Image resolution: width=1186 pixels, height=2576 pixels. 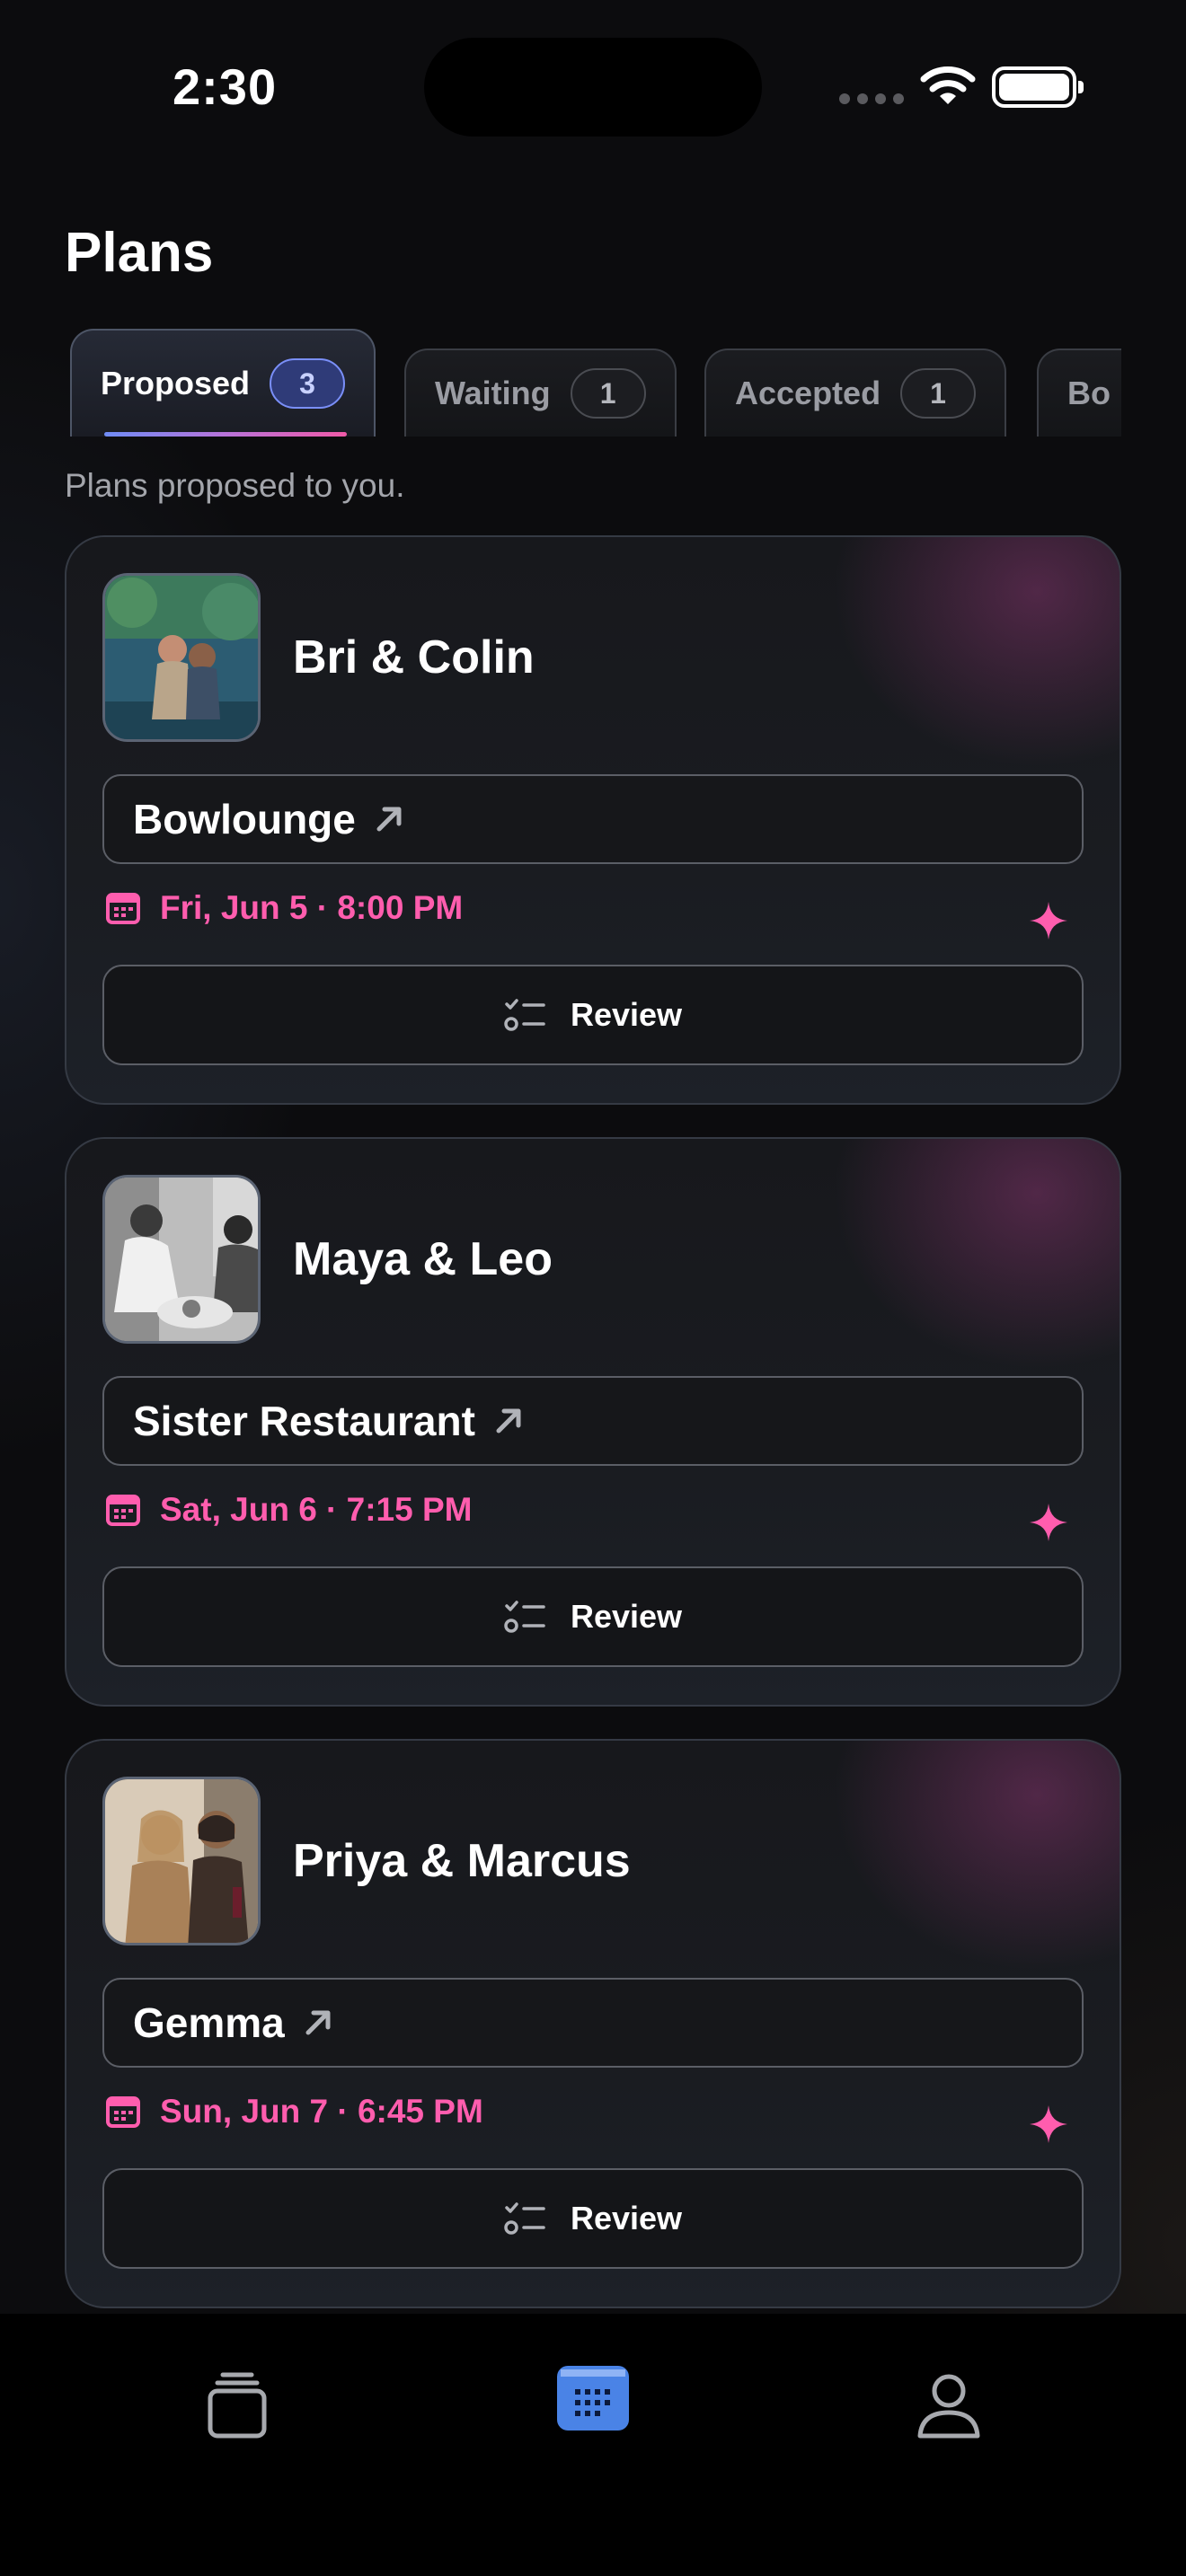 I want to click on venue-name: Gemma, so click(x=209, y=2022).